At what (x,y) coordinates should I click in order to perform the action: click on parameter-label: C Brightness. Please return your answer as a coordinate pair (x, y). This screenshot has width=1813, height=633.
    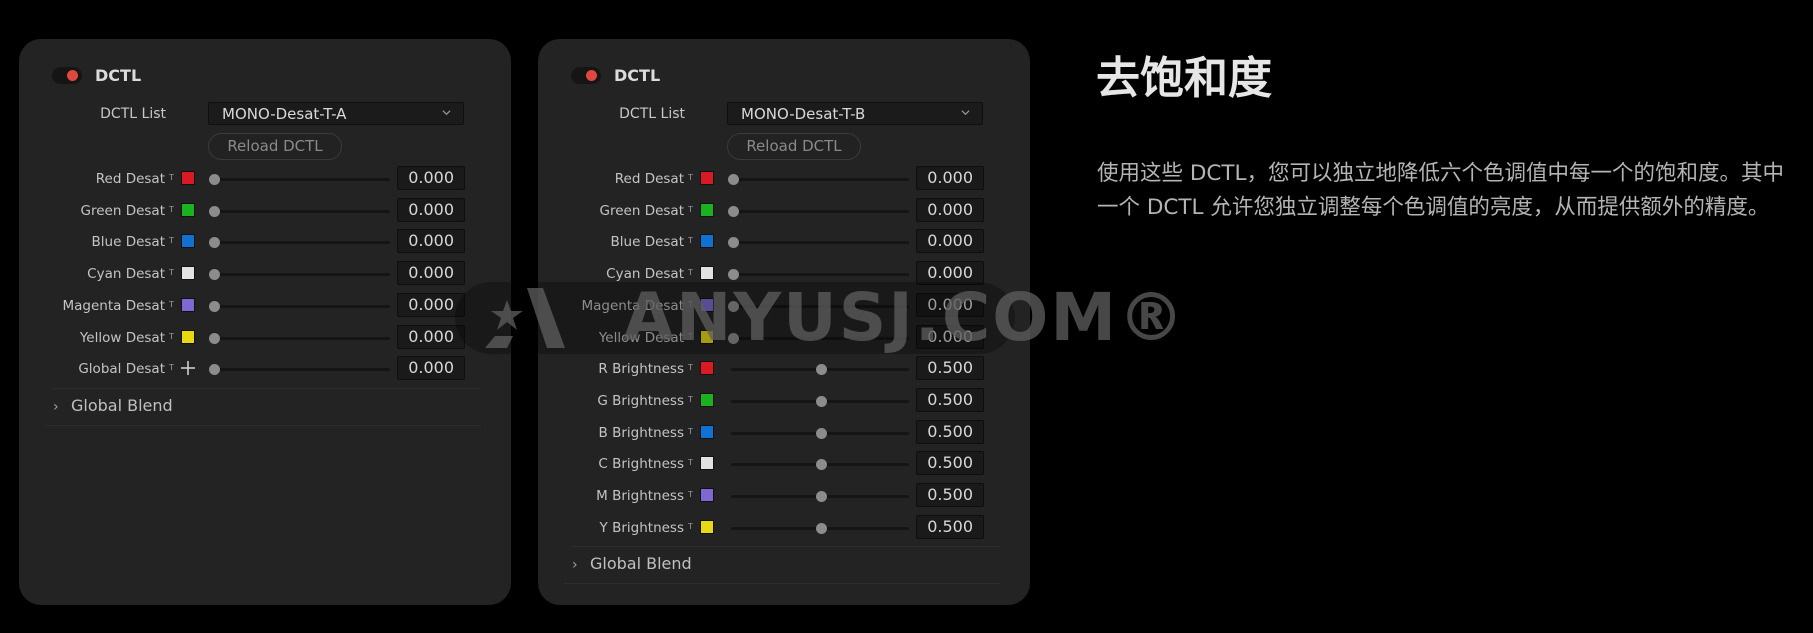
    Looking at the image, I should click on (641, 464).